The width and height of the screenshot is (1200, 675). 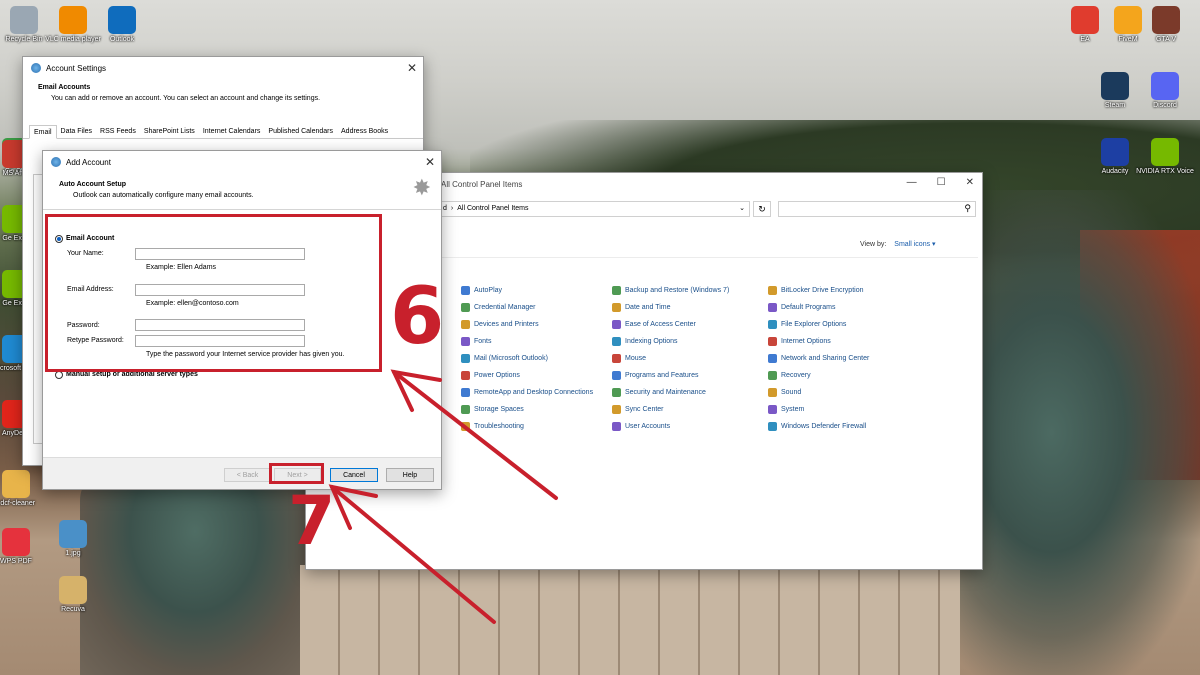 What do you see at coordinates (77, 131) in the screenshot?
I see `tab-data-files: Data Files` at bounding box center [77, 131].